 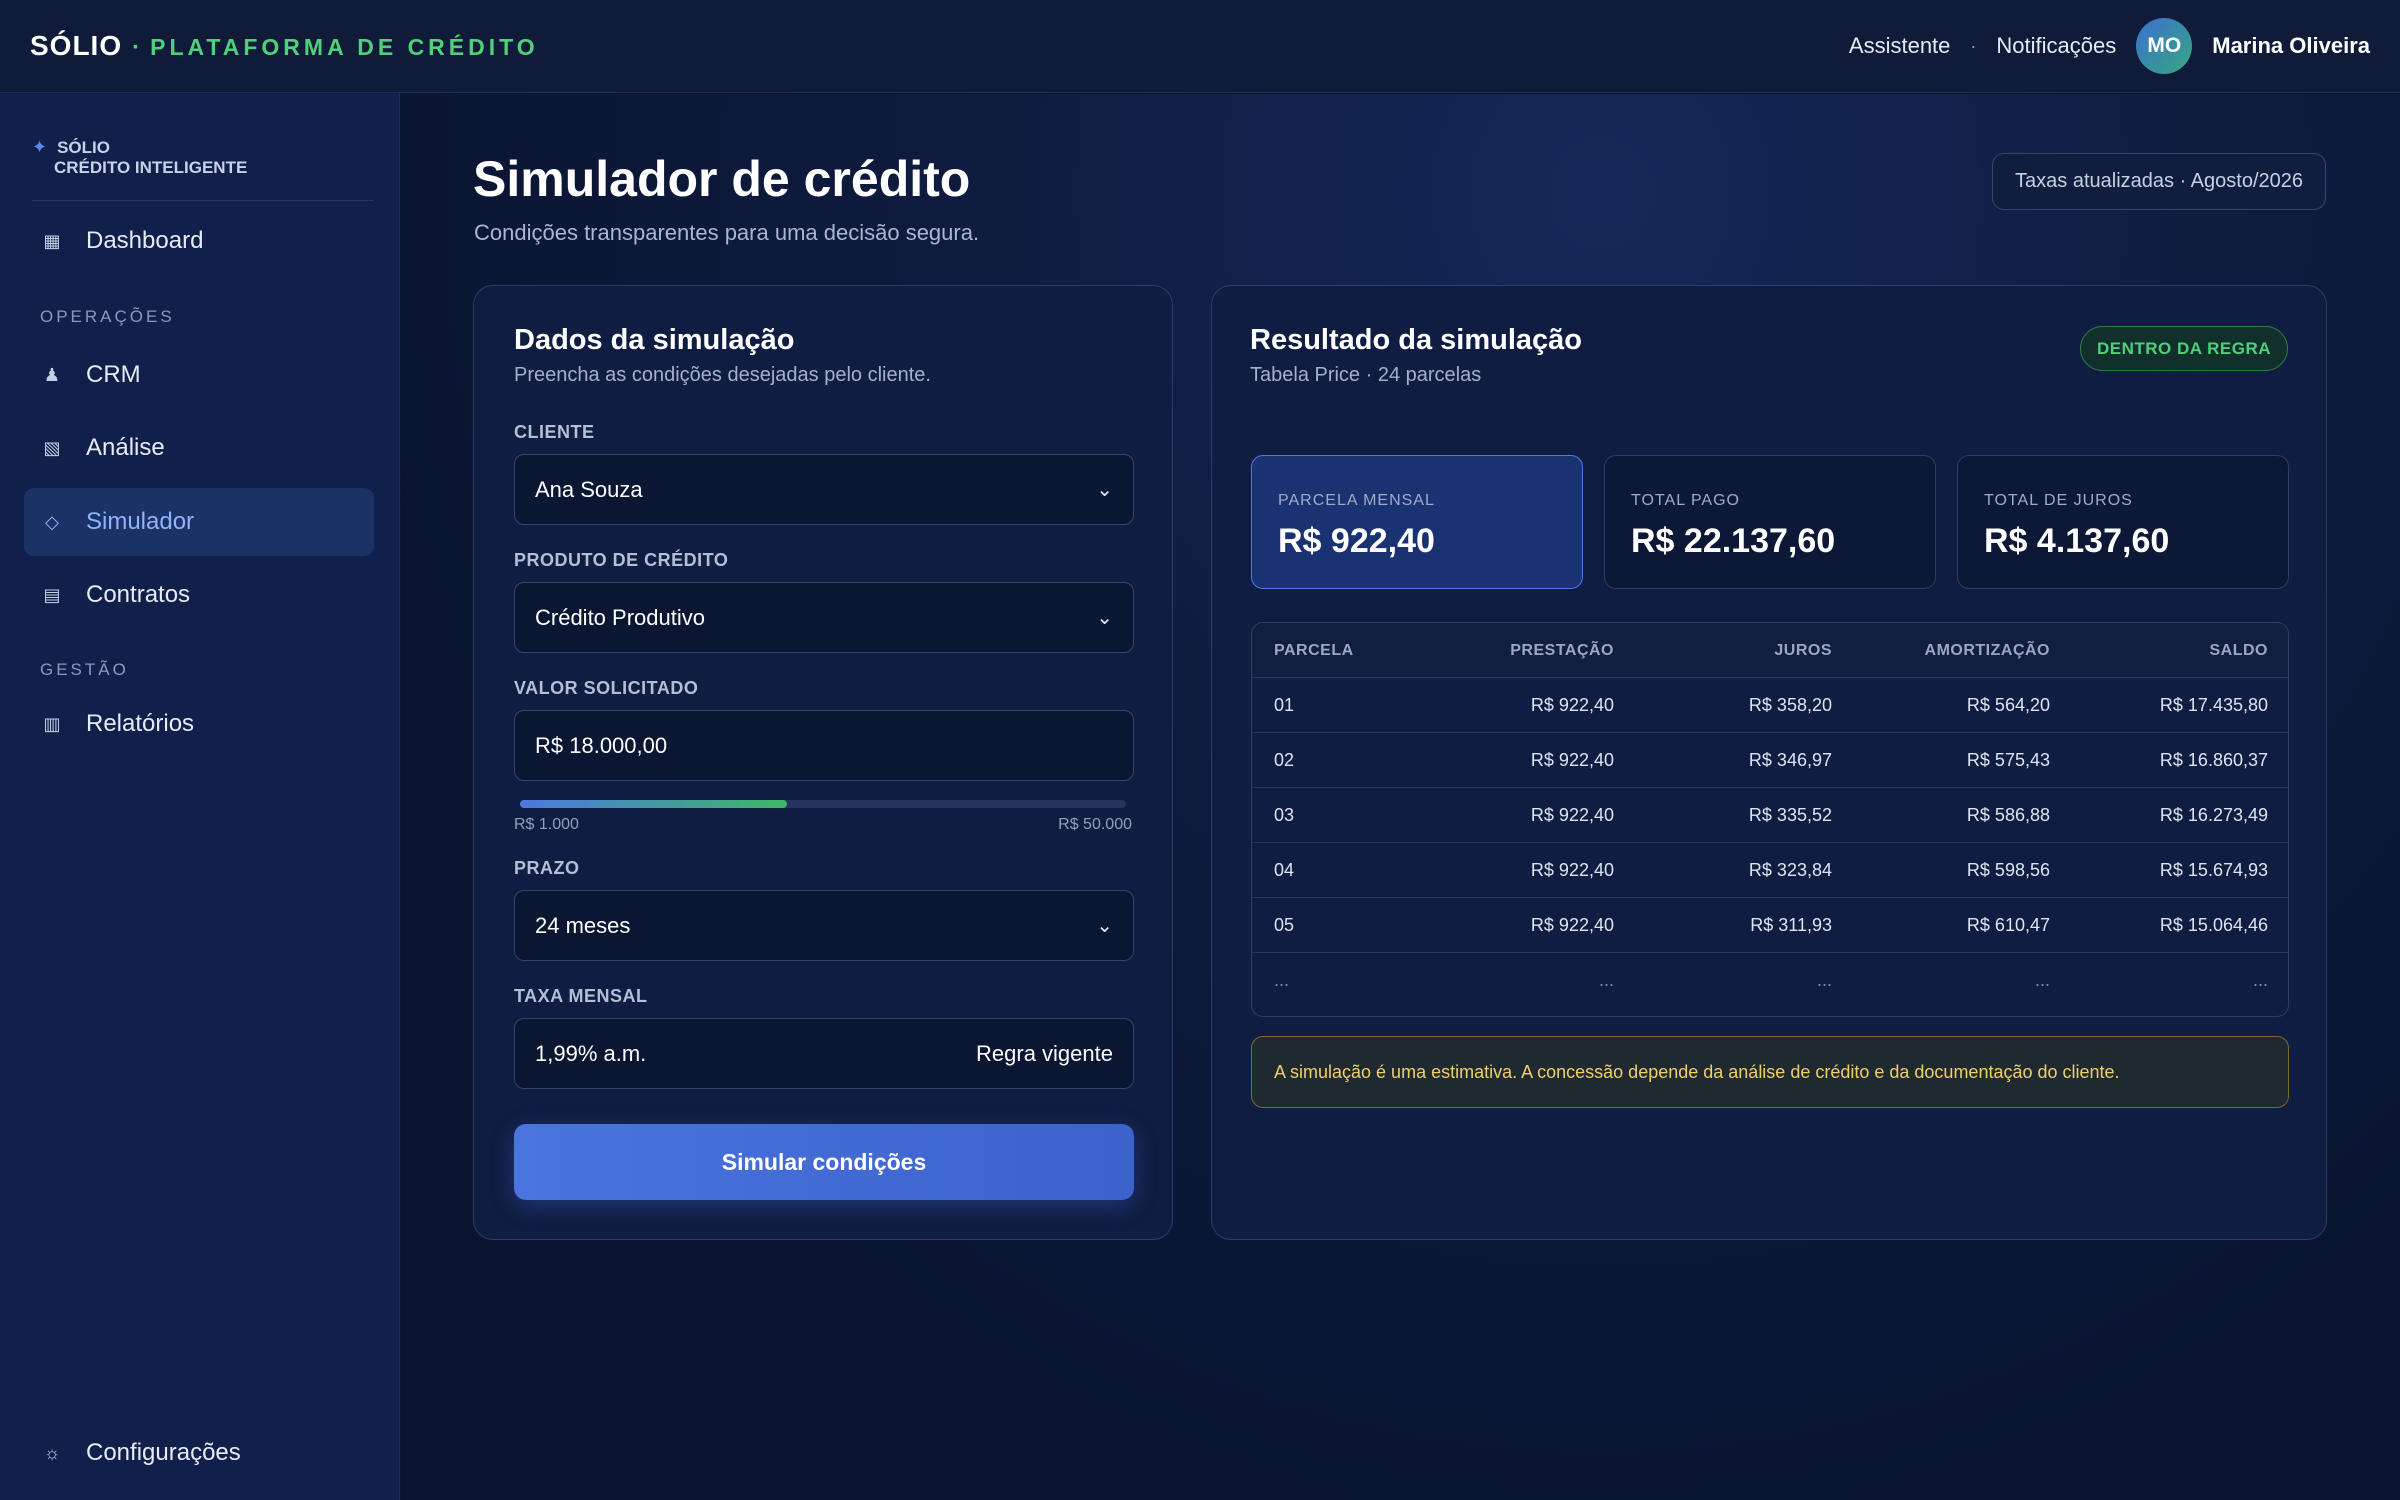 I want to click on range-max-label: R$ 50.000, so click(x=1095, y=824).